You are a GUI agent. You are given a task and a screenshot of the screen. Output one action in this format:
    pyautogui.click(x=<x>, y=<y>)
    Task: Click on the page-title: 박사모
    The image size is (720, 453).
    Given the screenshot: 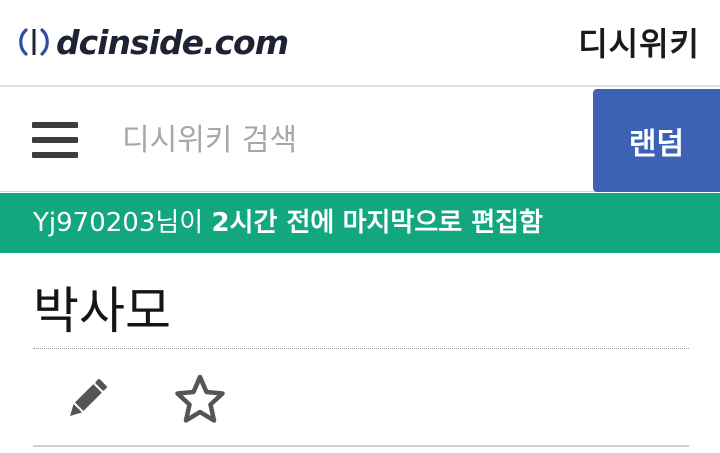 What is the action you would take?
    pyautogui.click(x=102, y=311)
    